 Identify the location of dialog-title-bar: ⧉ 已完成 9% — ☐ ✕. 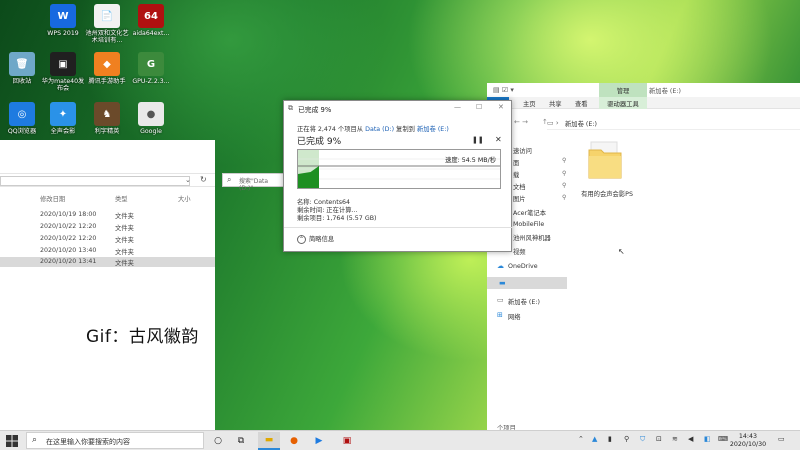
(398, 108).